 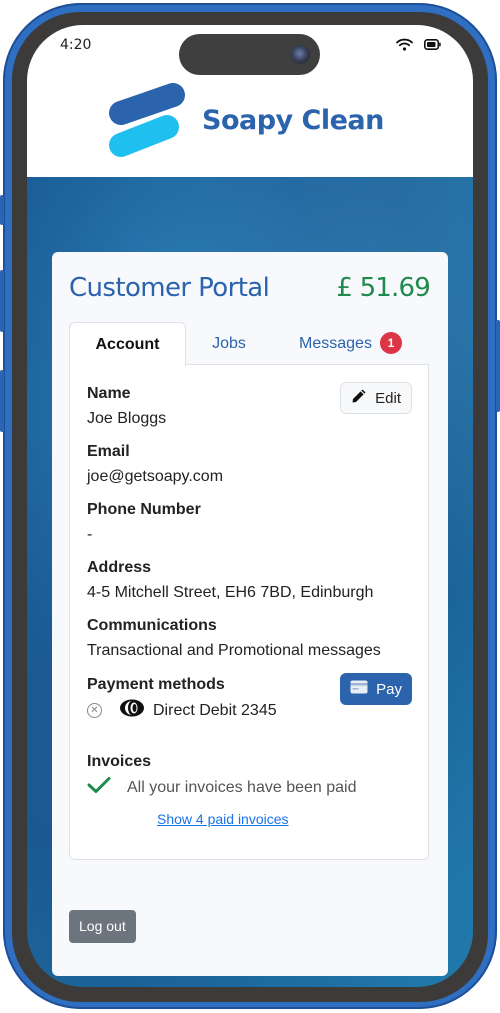 I want to click on pay-button: Pay, so click(x=376, y=689).